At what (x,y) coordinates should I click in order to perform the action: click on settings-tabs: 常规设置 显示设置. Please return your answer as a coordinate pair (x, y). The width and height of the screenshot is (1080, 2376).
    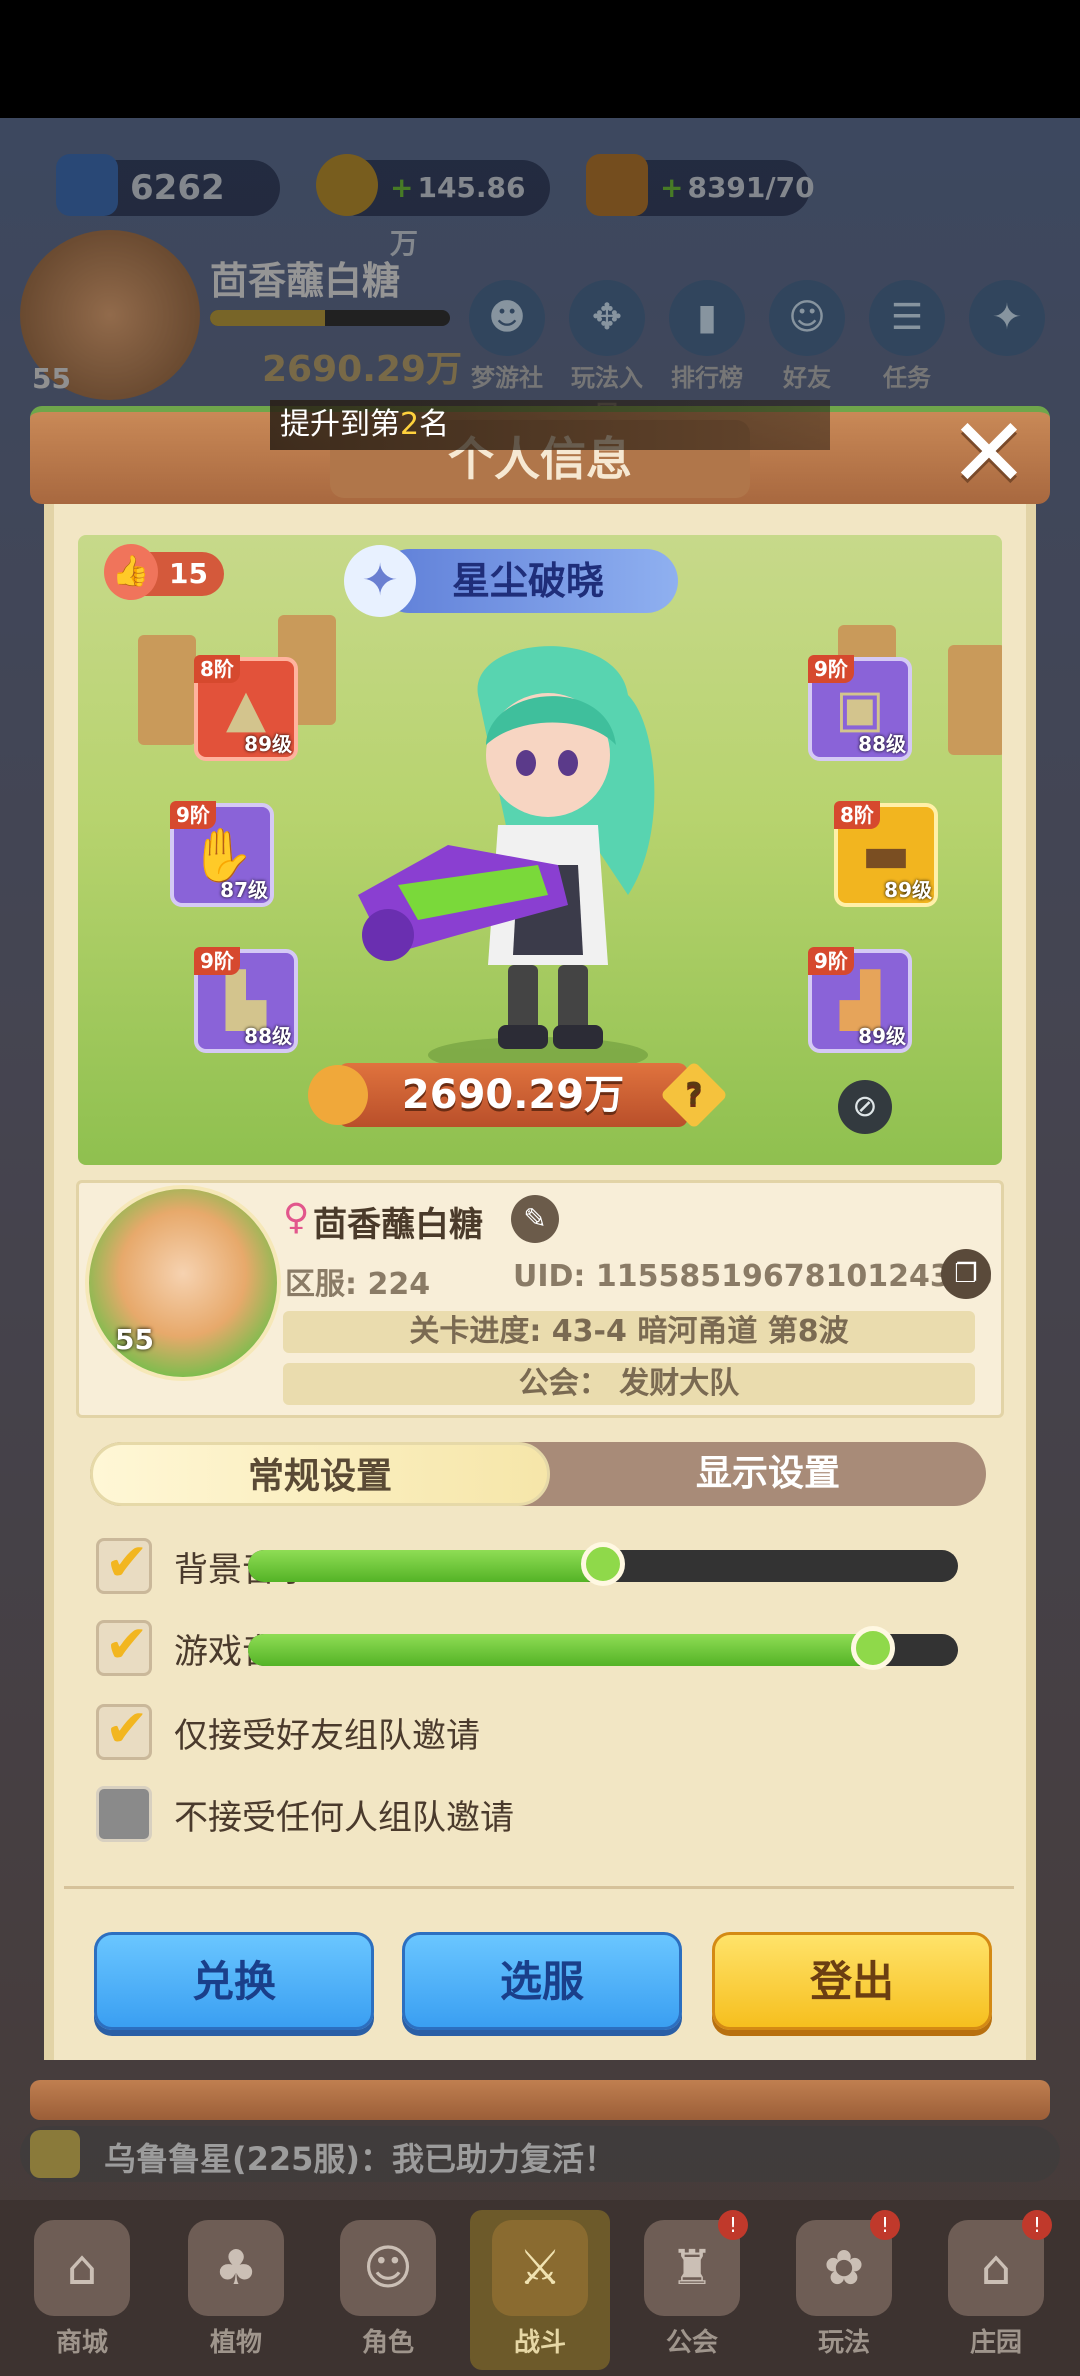
    Looking at the image, I should click on (538, 1474).